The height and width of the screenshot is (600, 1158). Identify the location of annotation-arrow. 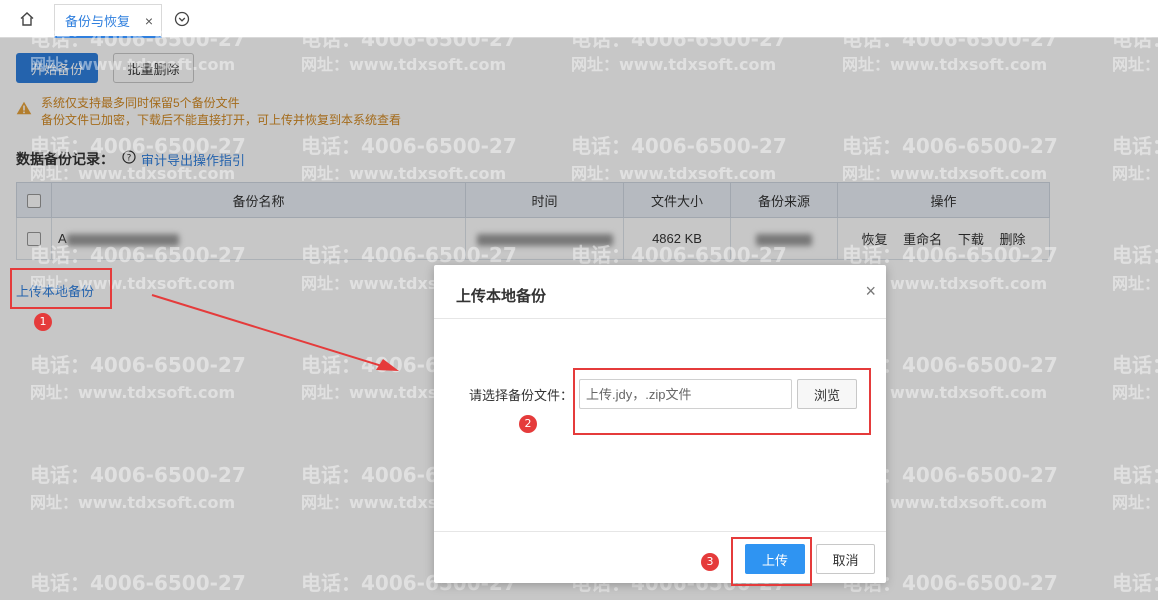
(275, 332).